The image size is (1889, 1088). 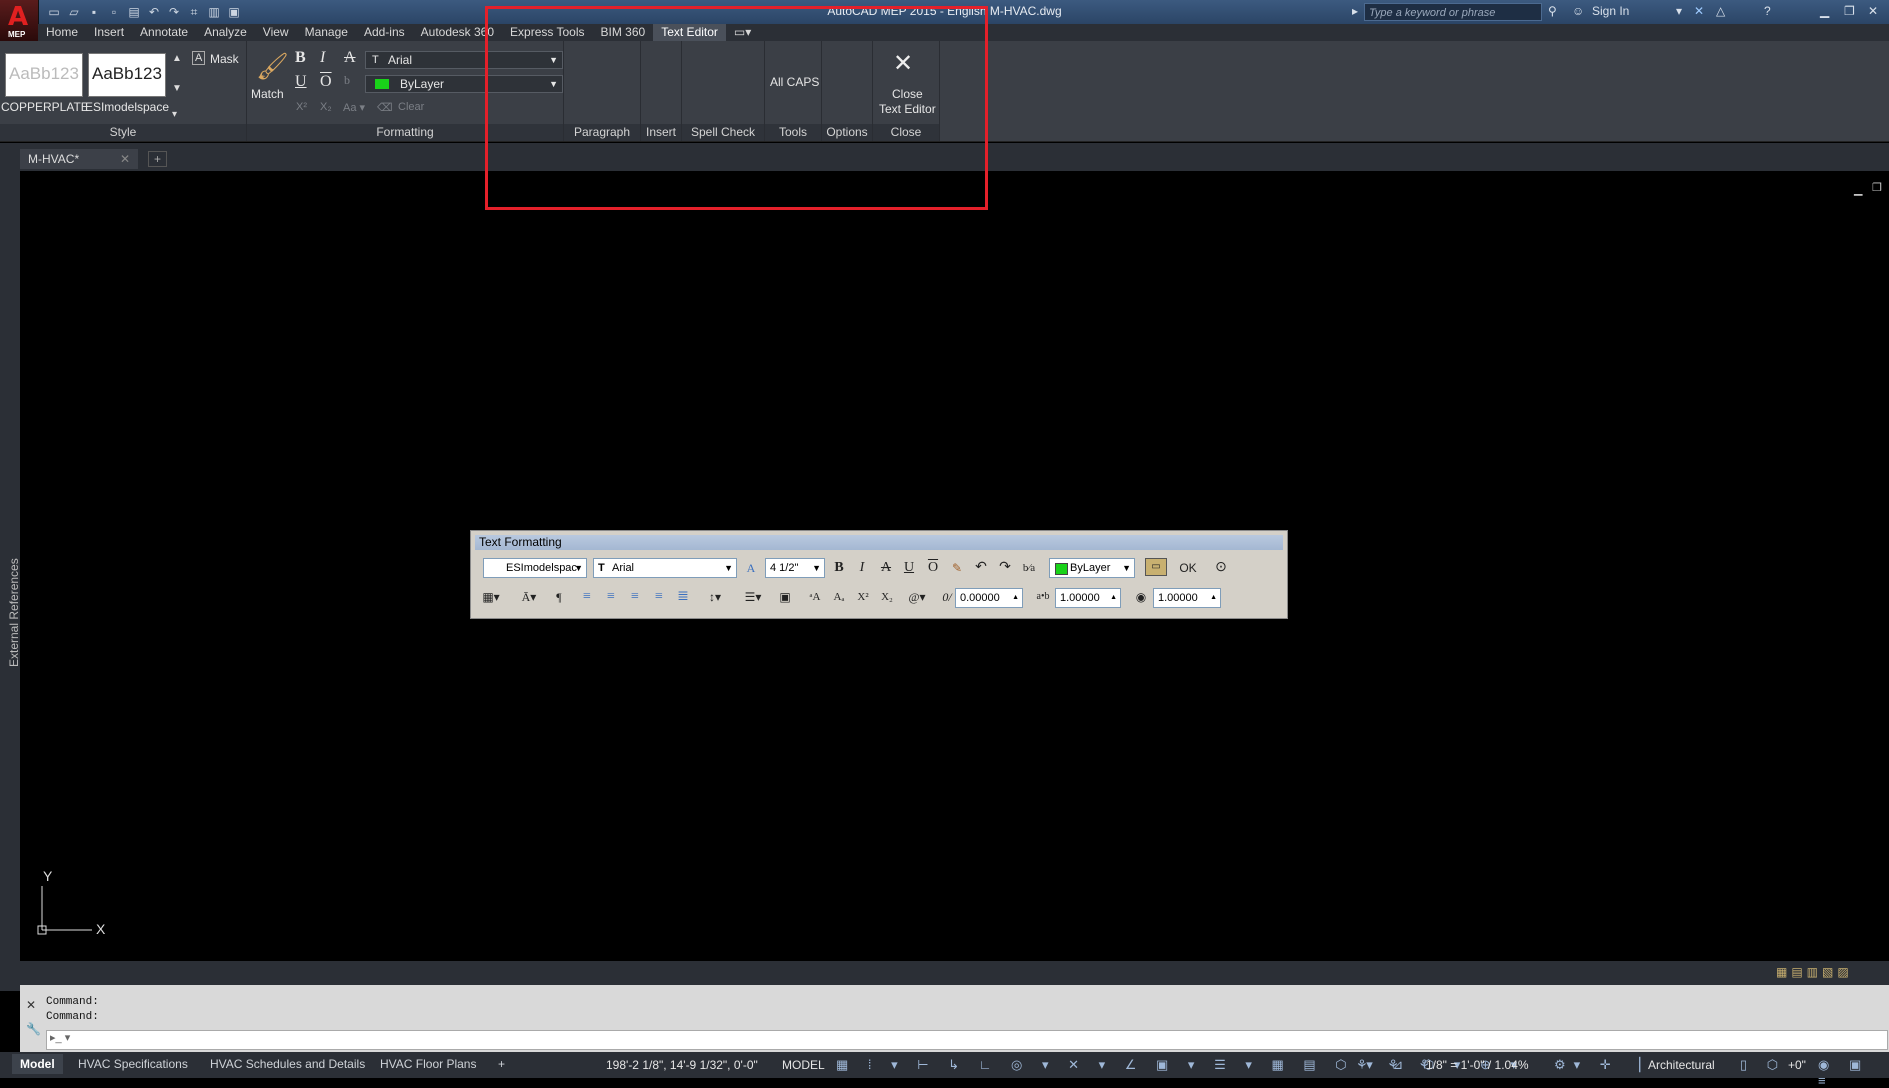 I want to click on tf-tracking-input: 1.00000 ▲, so click(x=1088, y=598).